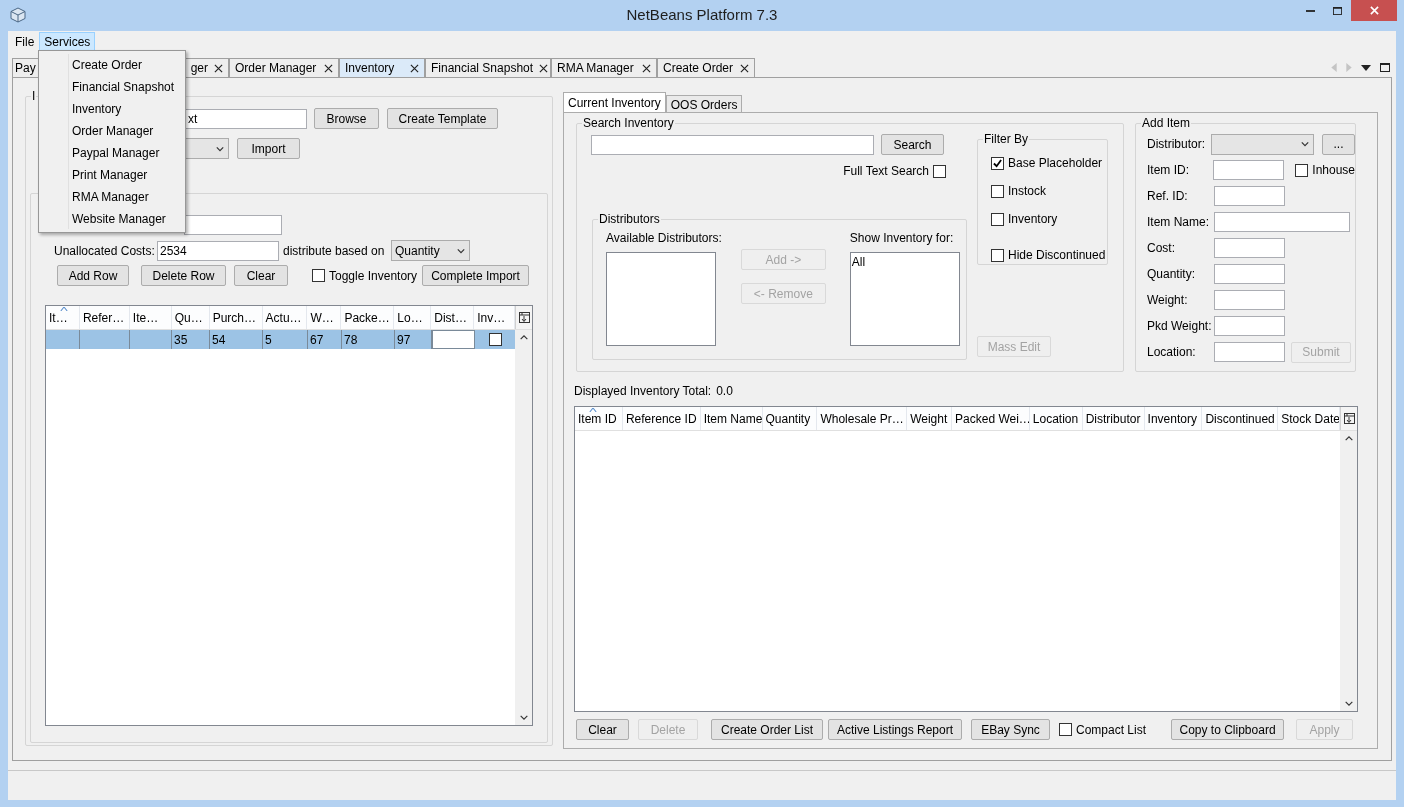  Describe the element at coordinates (629, 219) in the screenshot. I see `group-title: Distributors` at that location.